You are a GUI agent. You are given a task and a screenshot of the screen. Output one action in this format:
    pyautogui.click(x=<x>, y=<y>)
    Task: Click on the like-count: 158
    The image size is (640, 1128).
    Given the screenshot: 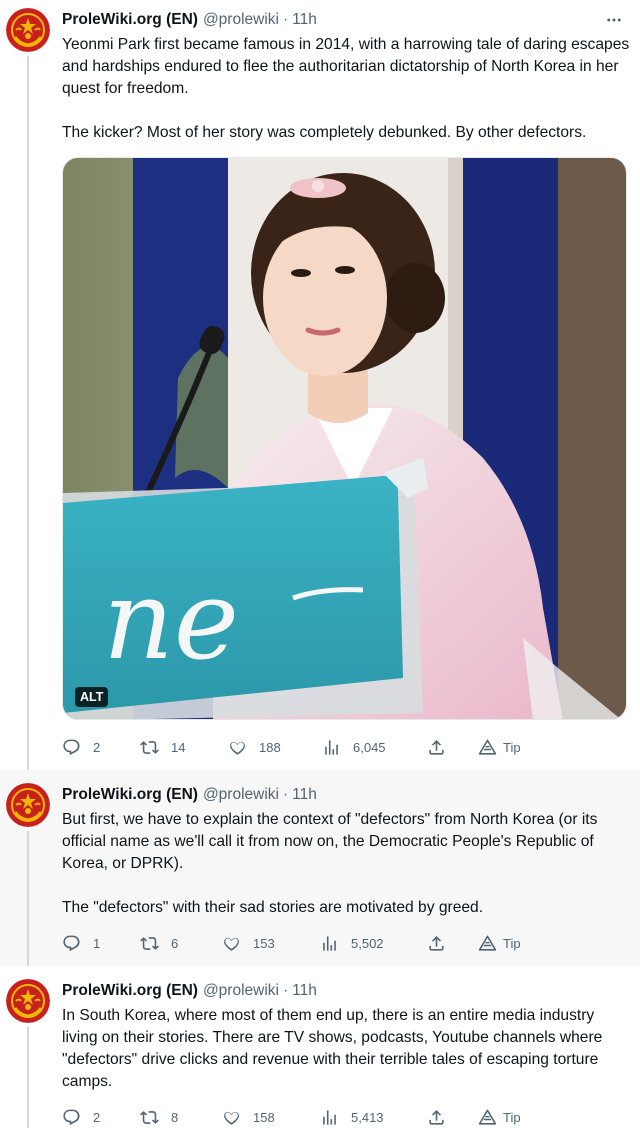 What is the action you would take?
    pyautogui.click(x=264, y=1117)
    